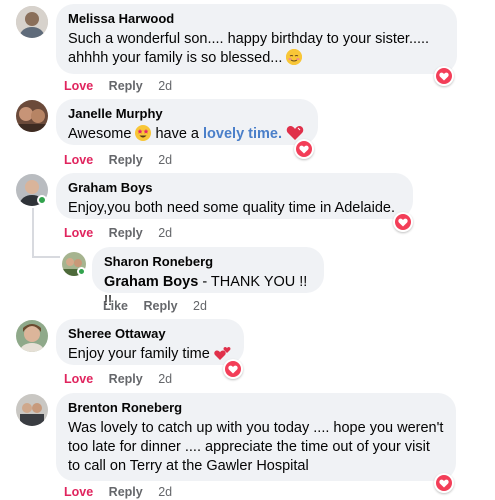 The image size is (495, 500). What do you see at coordinates (150, 354) in the screenshot?
I see `comment-text: Enjoy your family time` at bounding box center [150, 354].